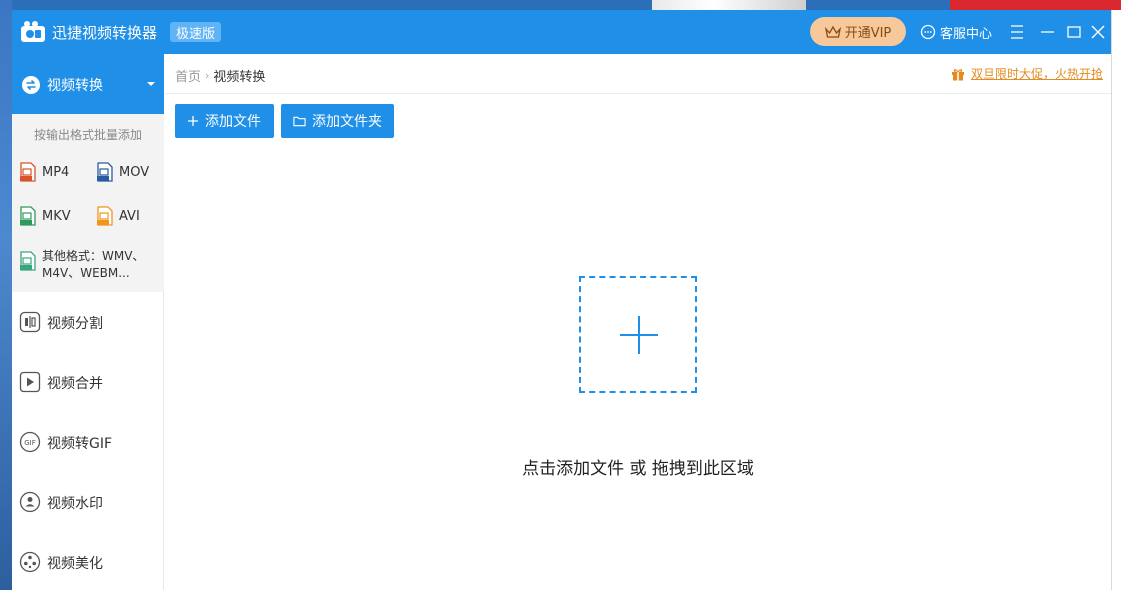 The width and height of the screenshot is (1121, 590). What do you see at coordinates (299, 121) in the screenshot?
I see `folder-icon` at bounding box center [299, 121].